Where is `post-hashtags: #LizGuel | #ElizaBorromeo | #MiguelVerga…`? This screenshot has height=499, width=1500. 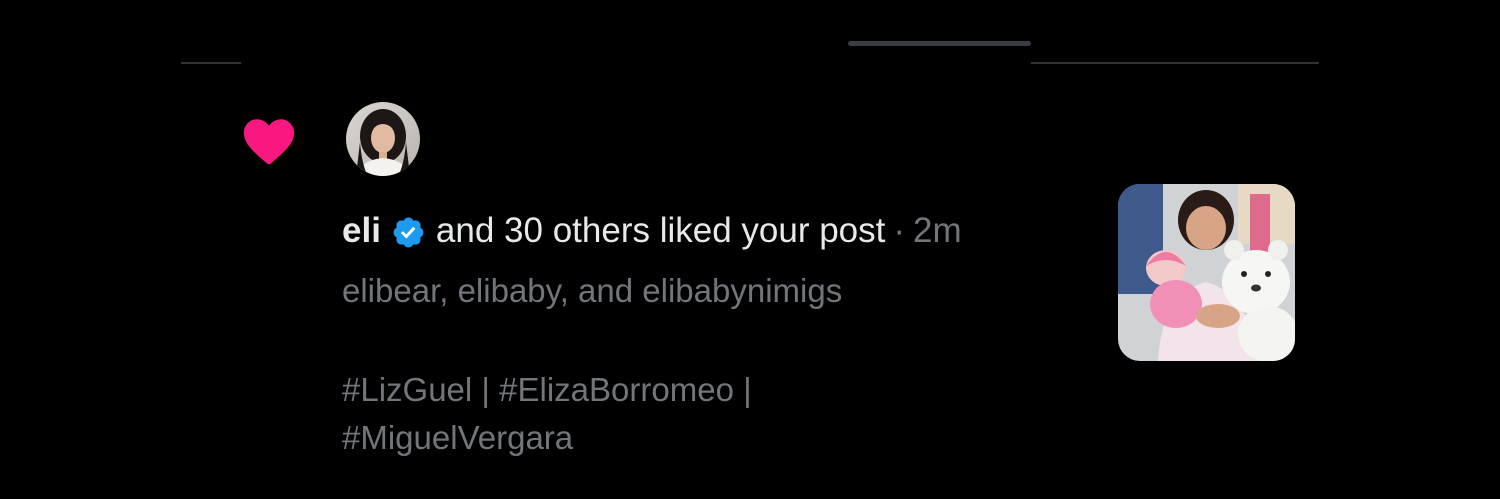
post-hashtags: #LizGuel | #ElizaBorromeo | #MiguelVerga… is located at coordinates (547, 414).